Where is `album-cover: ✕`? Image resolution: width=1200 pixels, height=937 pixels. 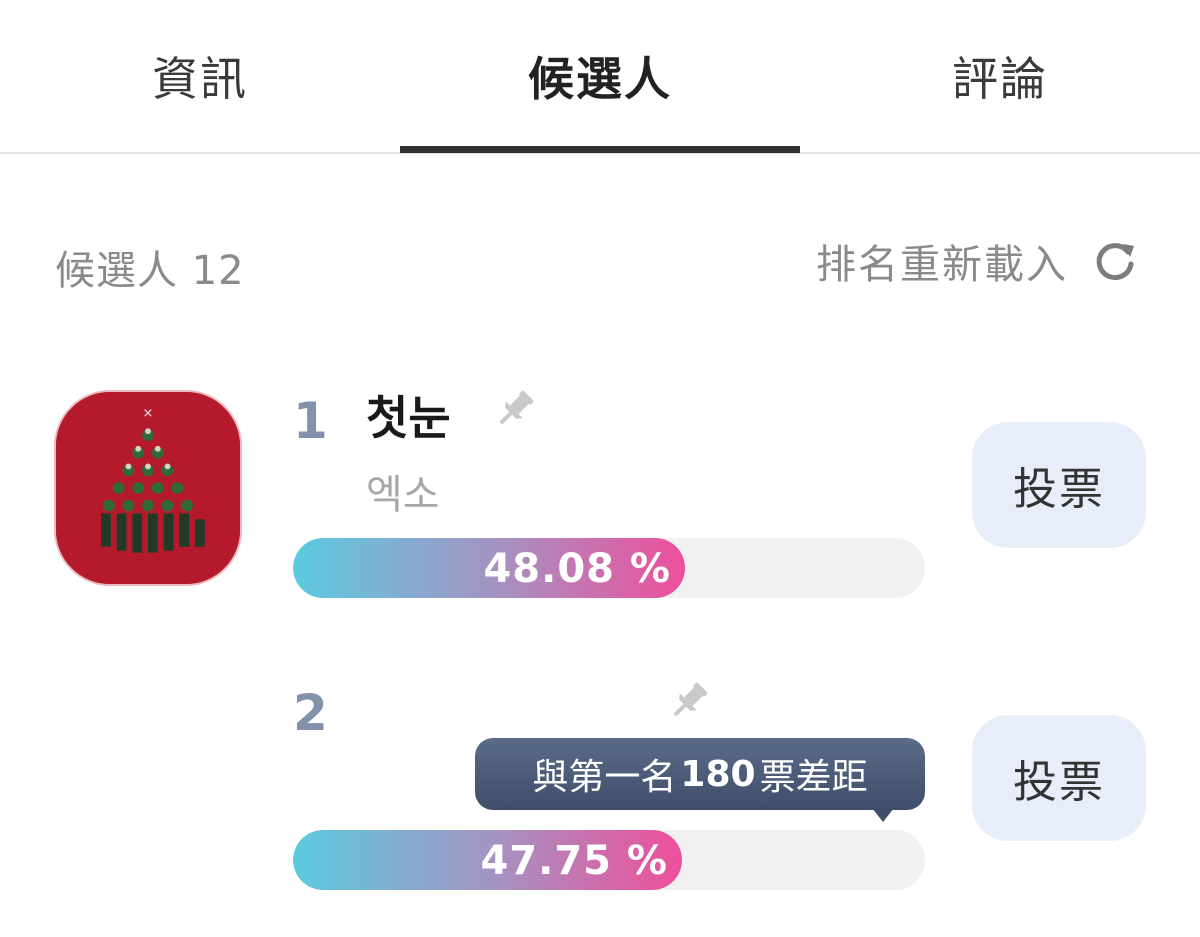 album-cover: ✕ is located at coordinates (148, 488).